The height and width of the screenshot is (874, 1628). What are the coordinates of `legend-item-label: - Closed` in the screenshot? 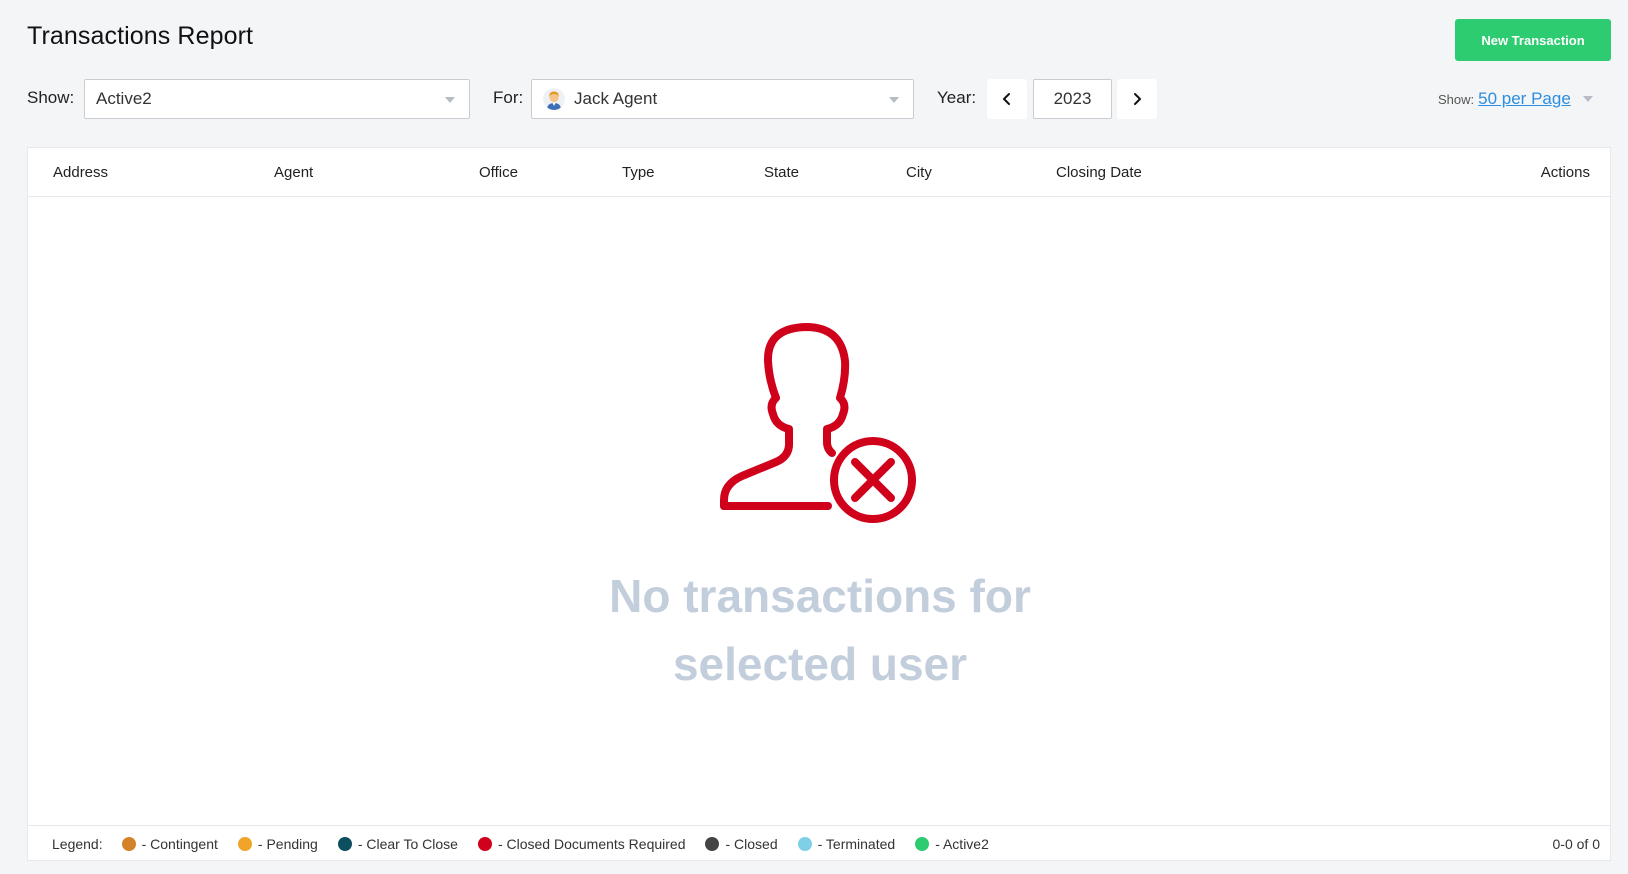 It's located at (751, 843).